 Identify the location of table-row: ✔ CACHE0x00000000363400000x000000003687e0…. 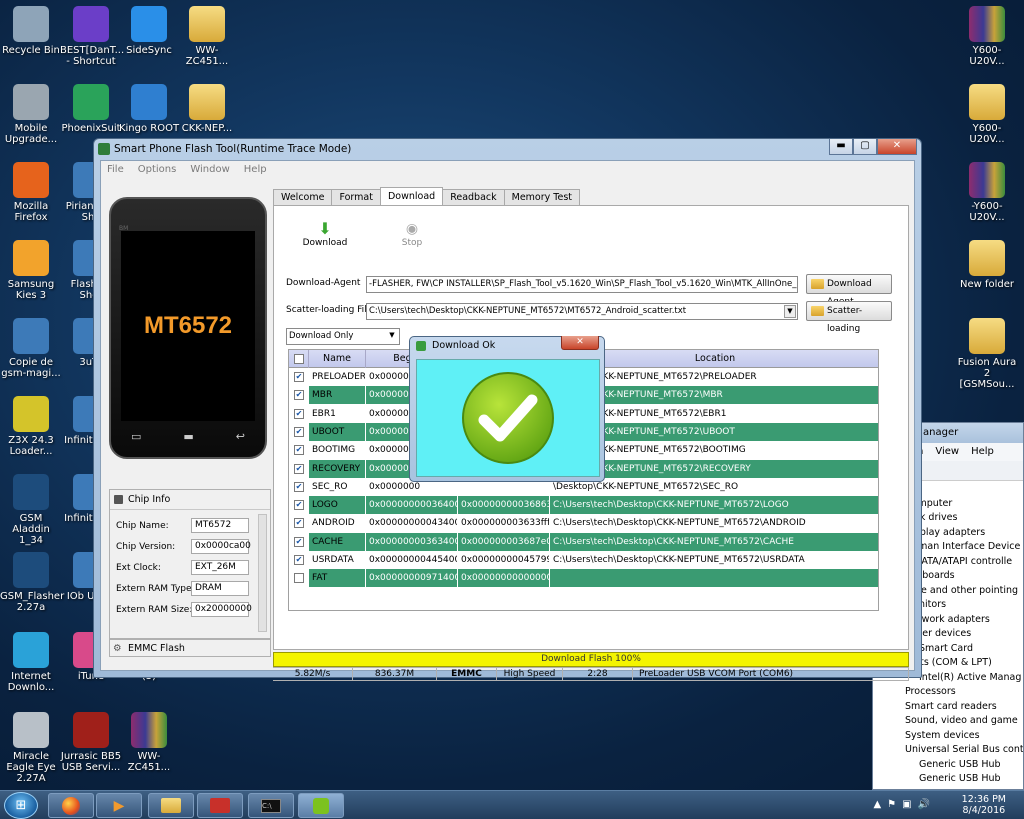
(583, 541).